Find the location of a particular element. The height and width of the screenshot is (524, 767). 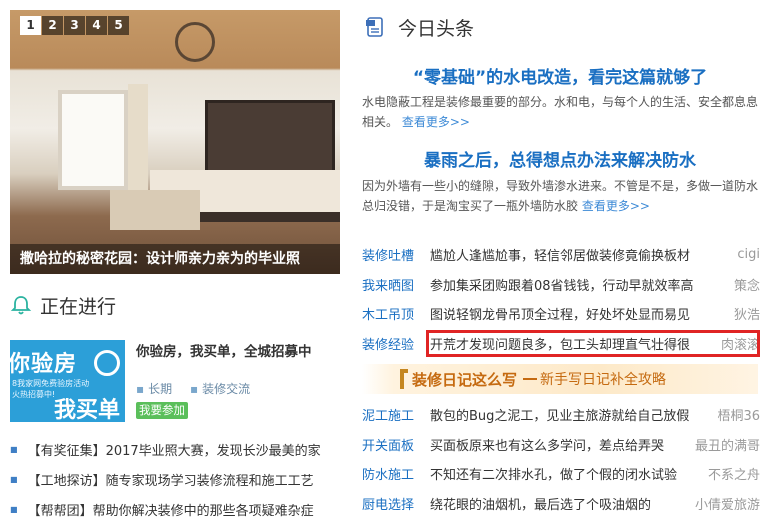

magnifier-icon is located at coordinates (107, 363).